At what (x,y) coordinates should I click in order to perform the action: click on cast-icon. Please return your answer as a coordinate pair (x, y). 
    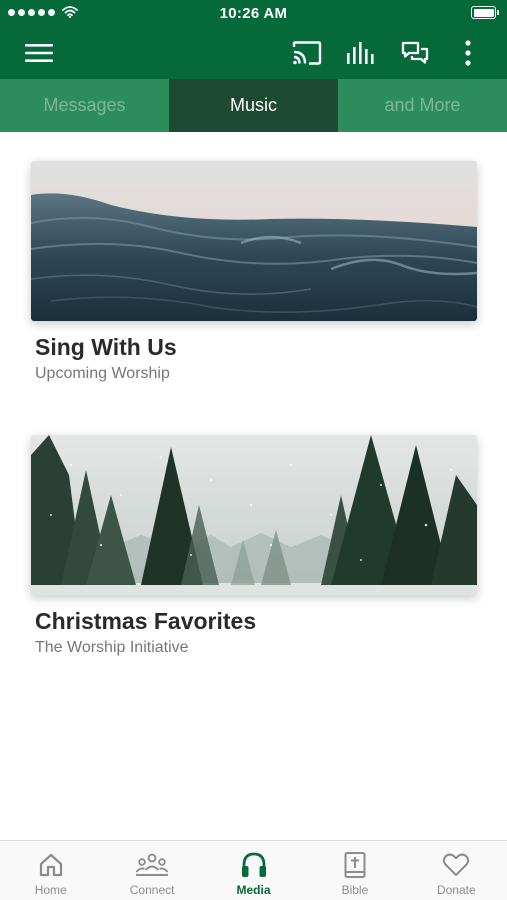
    Looking at the image, I should click on (307, 52).